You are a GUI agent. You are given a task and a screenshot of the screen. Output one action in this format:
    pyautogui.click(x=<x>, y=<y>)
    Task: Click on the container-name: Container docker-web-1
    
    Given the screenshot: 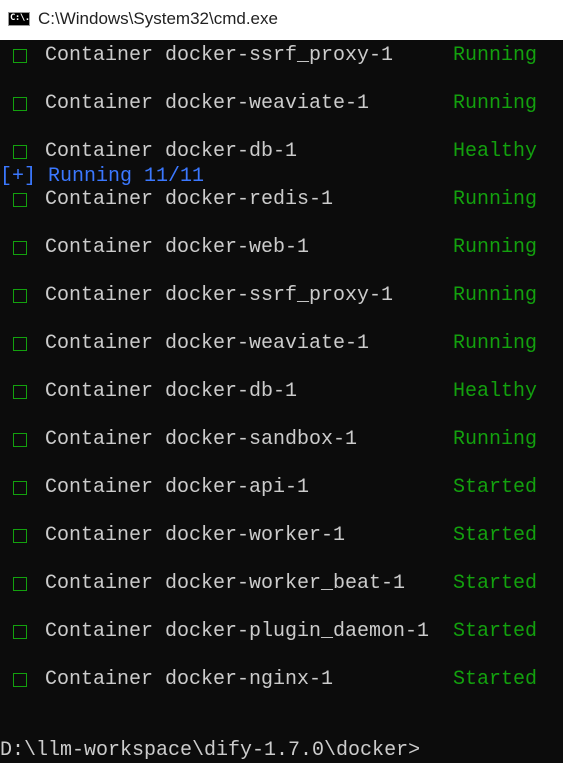 What is the action you would take?
    pyautogui.click(x=177, y=247)
    